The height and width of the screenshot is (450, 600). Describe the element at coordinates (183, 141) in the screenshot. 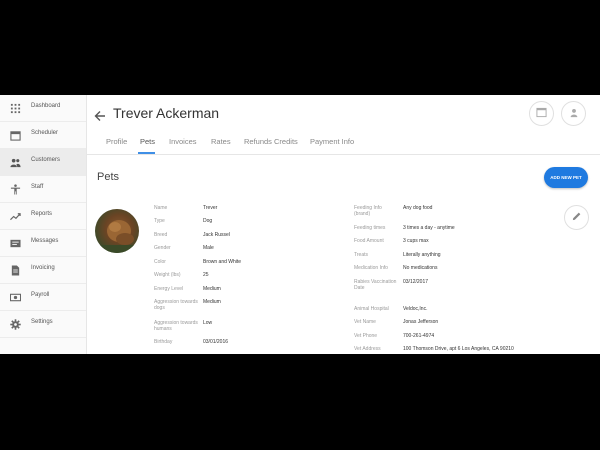

I see `tab-invoices: Invoices` at that location.